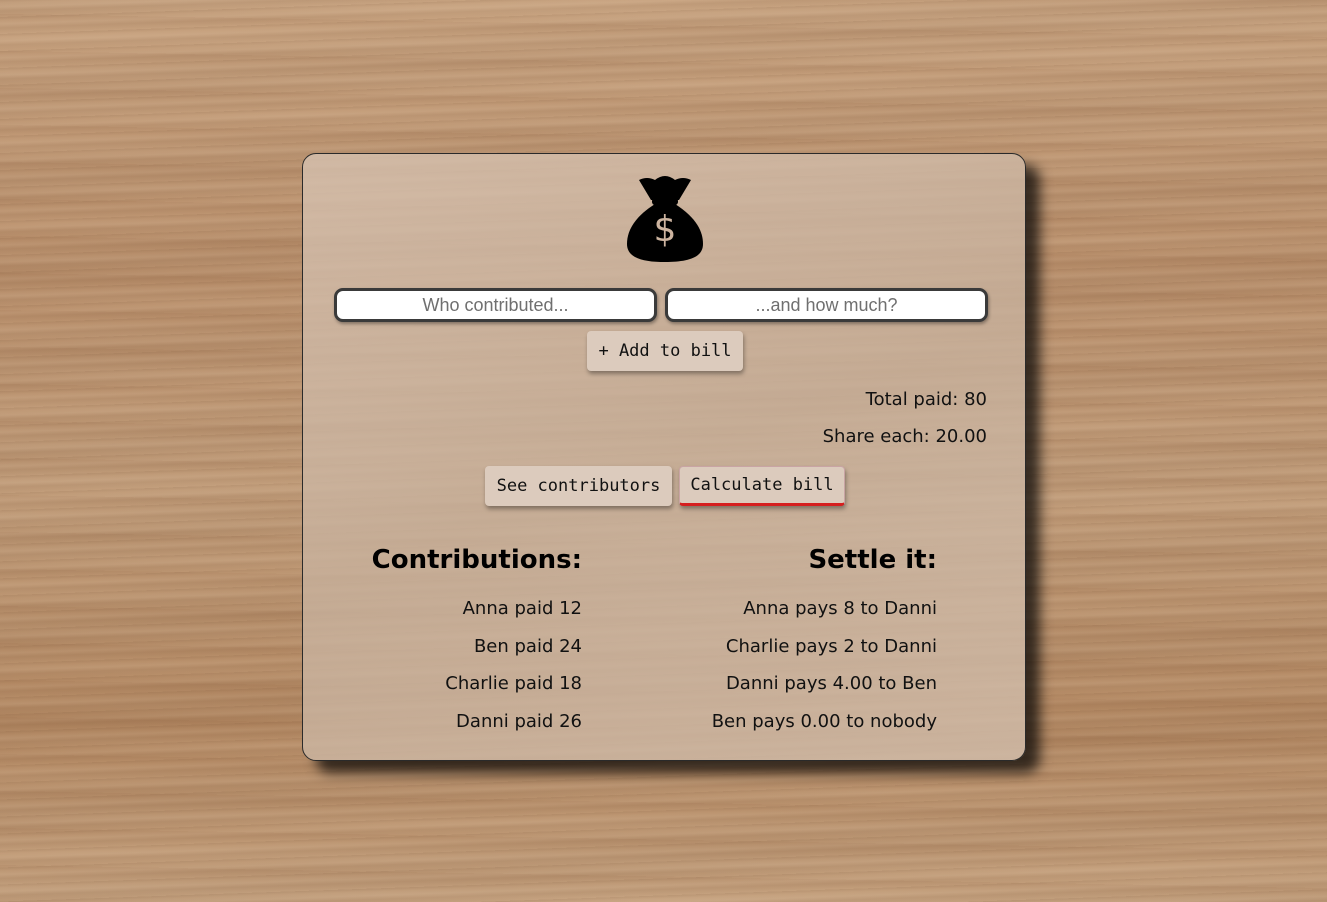 This screenshot has height=902, width=1327. I want to click on list-item: Anna pays 8 to Danni, so click(840, 608).